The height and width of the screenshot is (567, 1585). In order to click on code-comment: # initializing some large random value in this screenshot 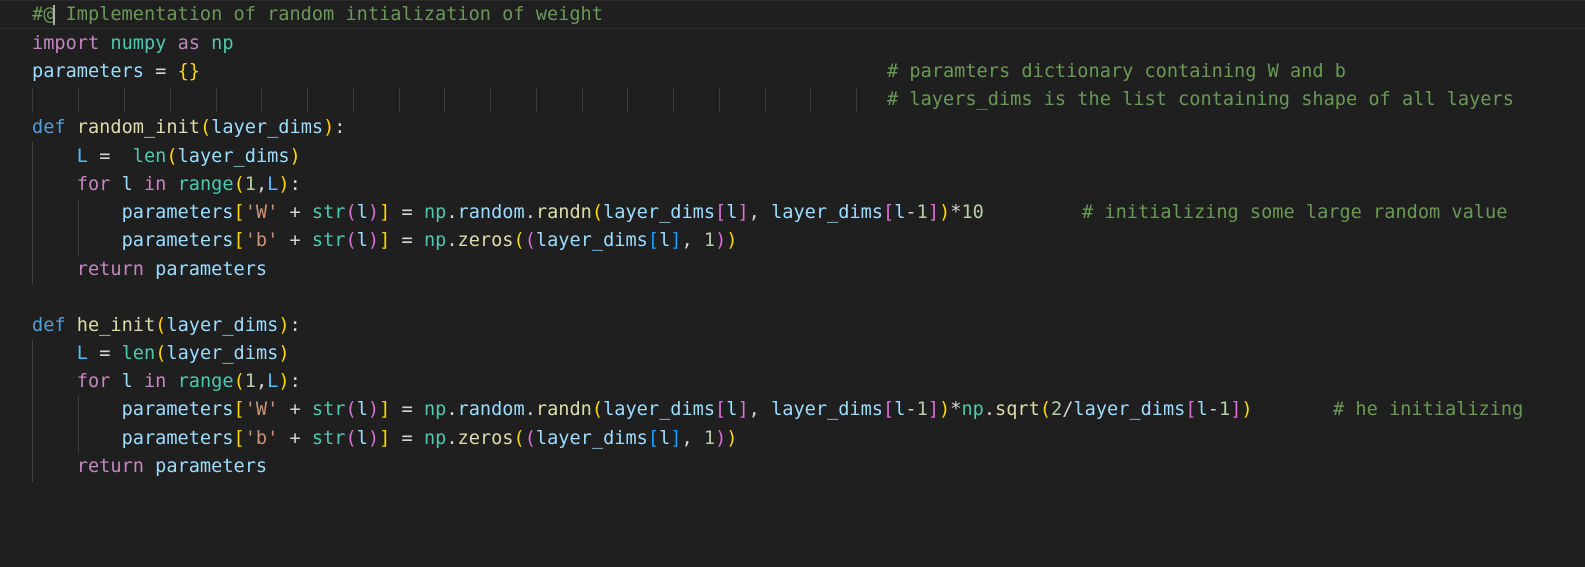, I will do `click(1294, 213)`.